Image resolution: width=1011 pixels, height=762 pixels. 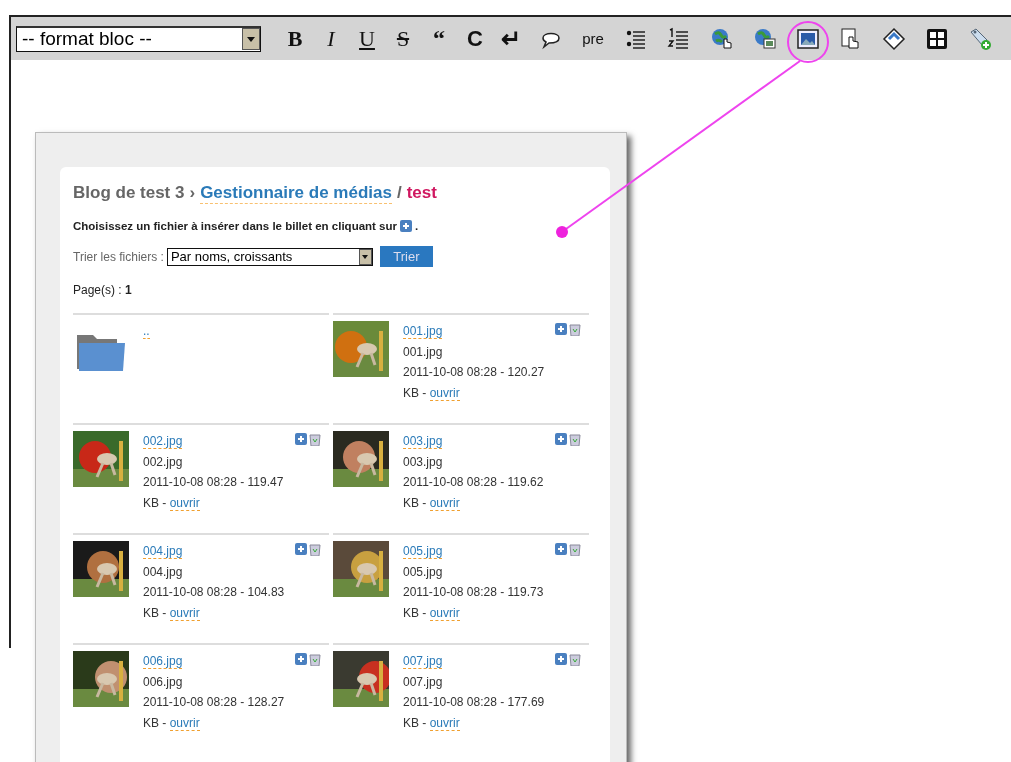 I want to click on file-name: 006.jpg, so click(x=163, y=682).